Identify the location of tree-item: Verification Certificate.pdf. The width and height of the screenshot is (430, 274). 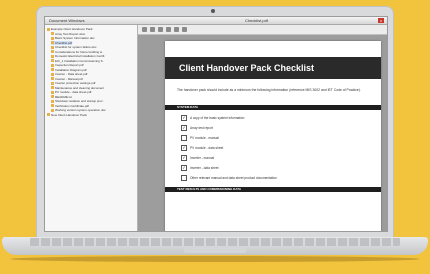
(70, 106).